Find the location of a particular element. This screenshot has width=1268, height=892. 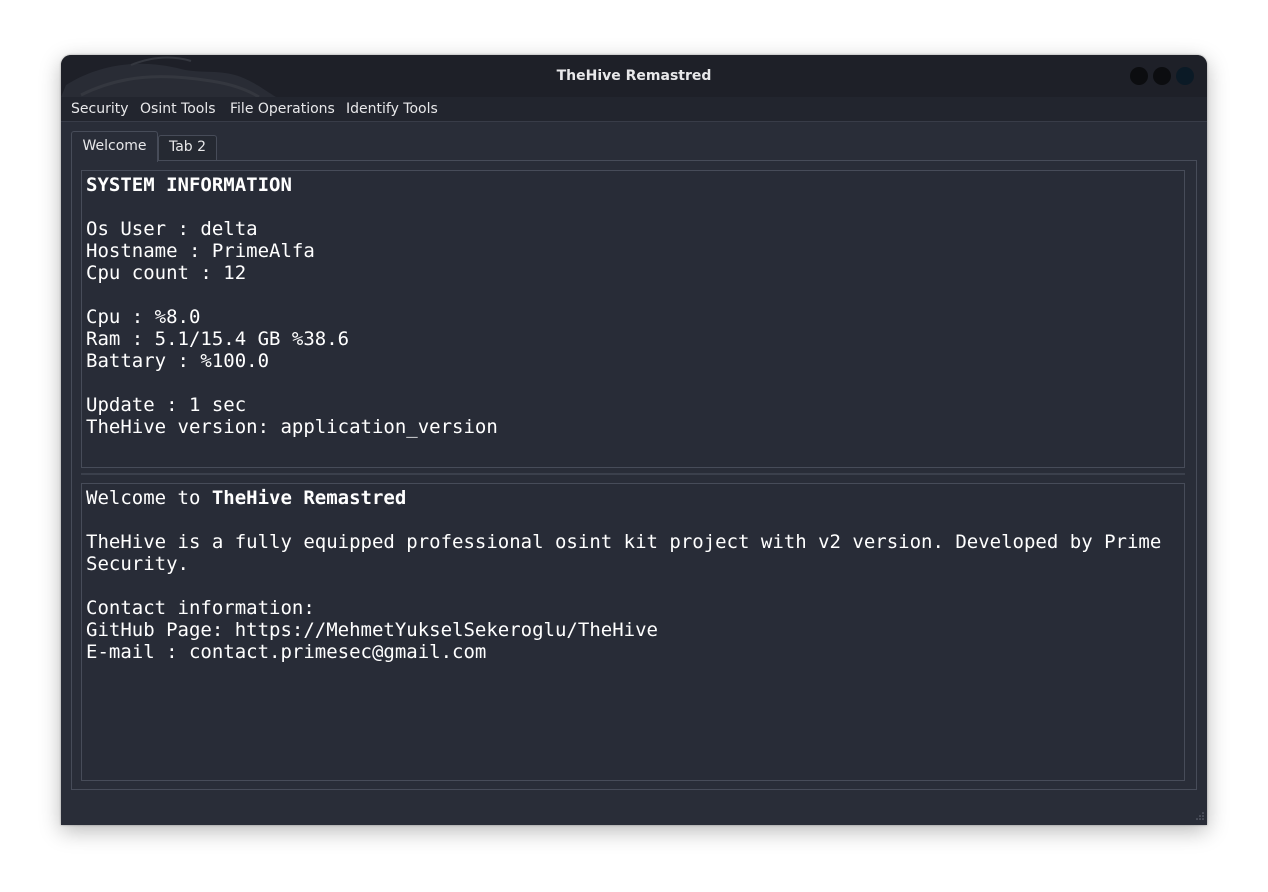

version-line: TheHive version: application_version is located at coordinates (292, 427).